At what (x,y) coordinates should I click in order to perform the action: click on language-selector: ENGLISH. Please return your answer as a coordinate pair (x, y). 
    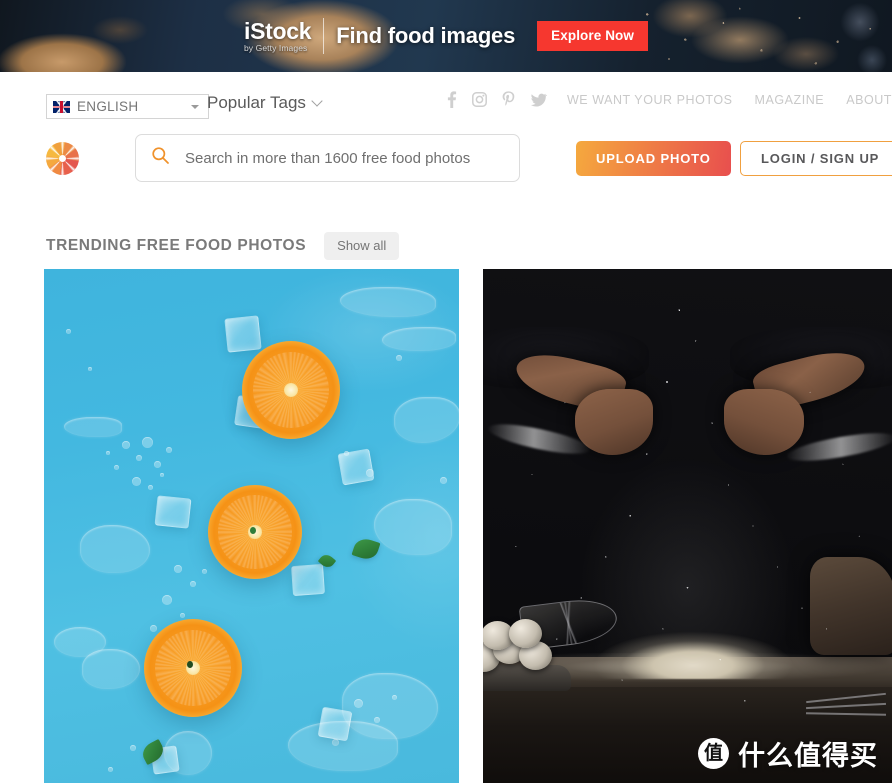
    Looking at the image, I should click on (127, 106).